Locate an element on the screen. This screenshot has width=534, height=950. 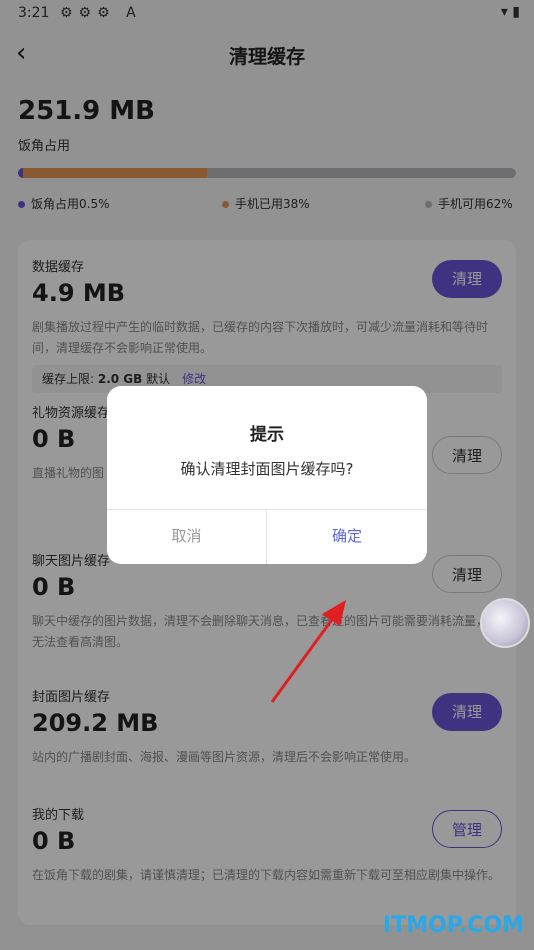
watermark-text: ITMOP.COM is located at coordinates (453, 925).